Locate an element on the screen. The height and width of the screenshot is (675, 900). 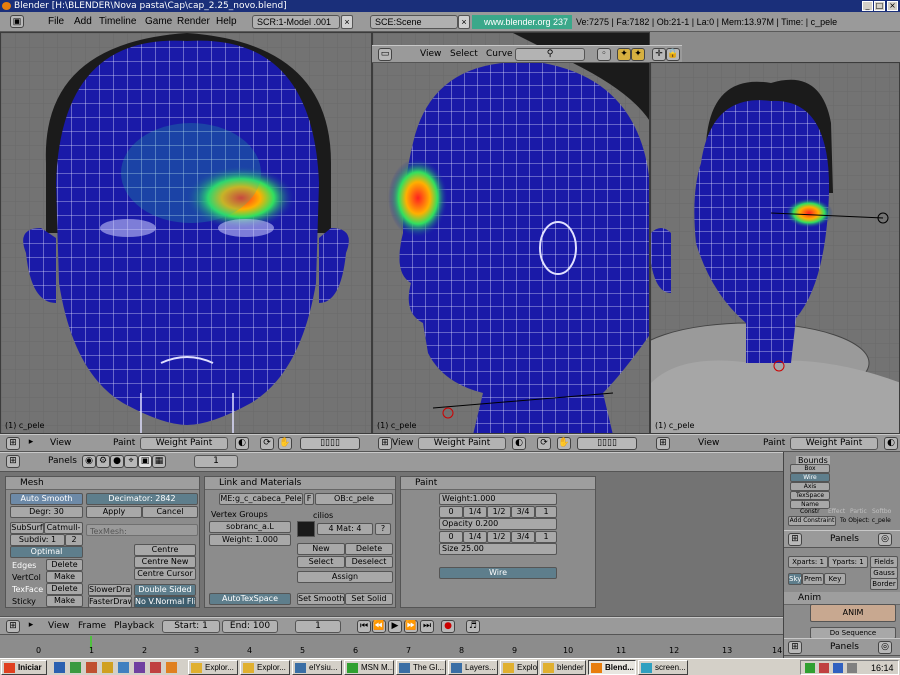
set-solid-button: Set Solid is located at coordinates (369, 599).